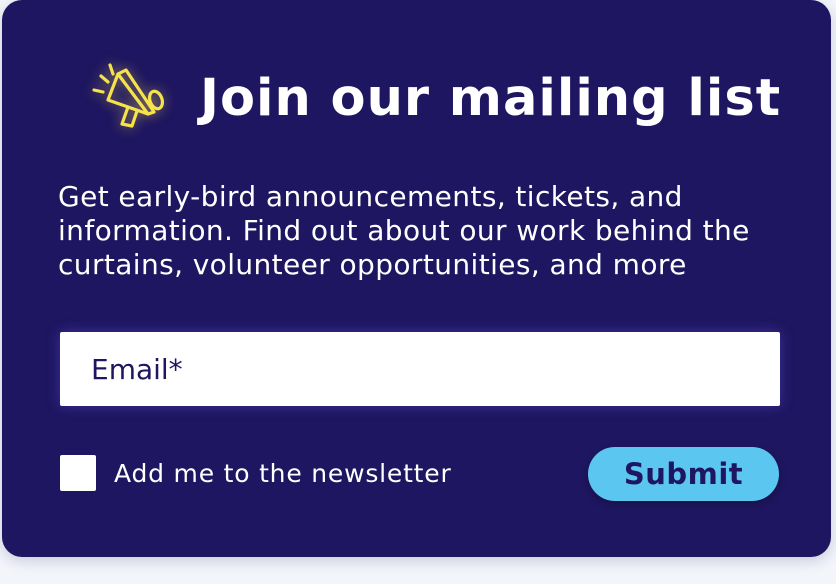 Image resolution: width=836 pixels, height=584 pixels. What do you see at coordinates (491, 98) in the screenshot?
I see `page-title: Join our mailing list` at bounding box center [491, 98].